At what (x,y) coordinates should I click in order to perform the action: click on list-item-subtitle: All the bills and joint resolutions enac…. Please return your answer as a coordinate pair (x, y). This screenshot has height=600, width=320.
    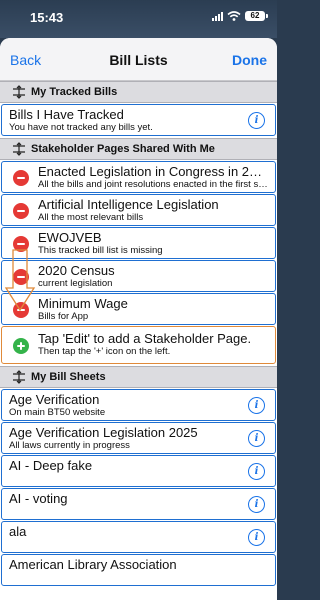
    Looking at the image, I should click on (156, 184).